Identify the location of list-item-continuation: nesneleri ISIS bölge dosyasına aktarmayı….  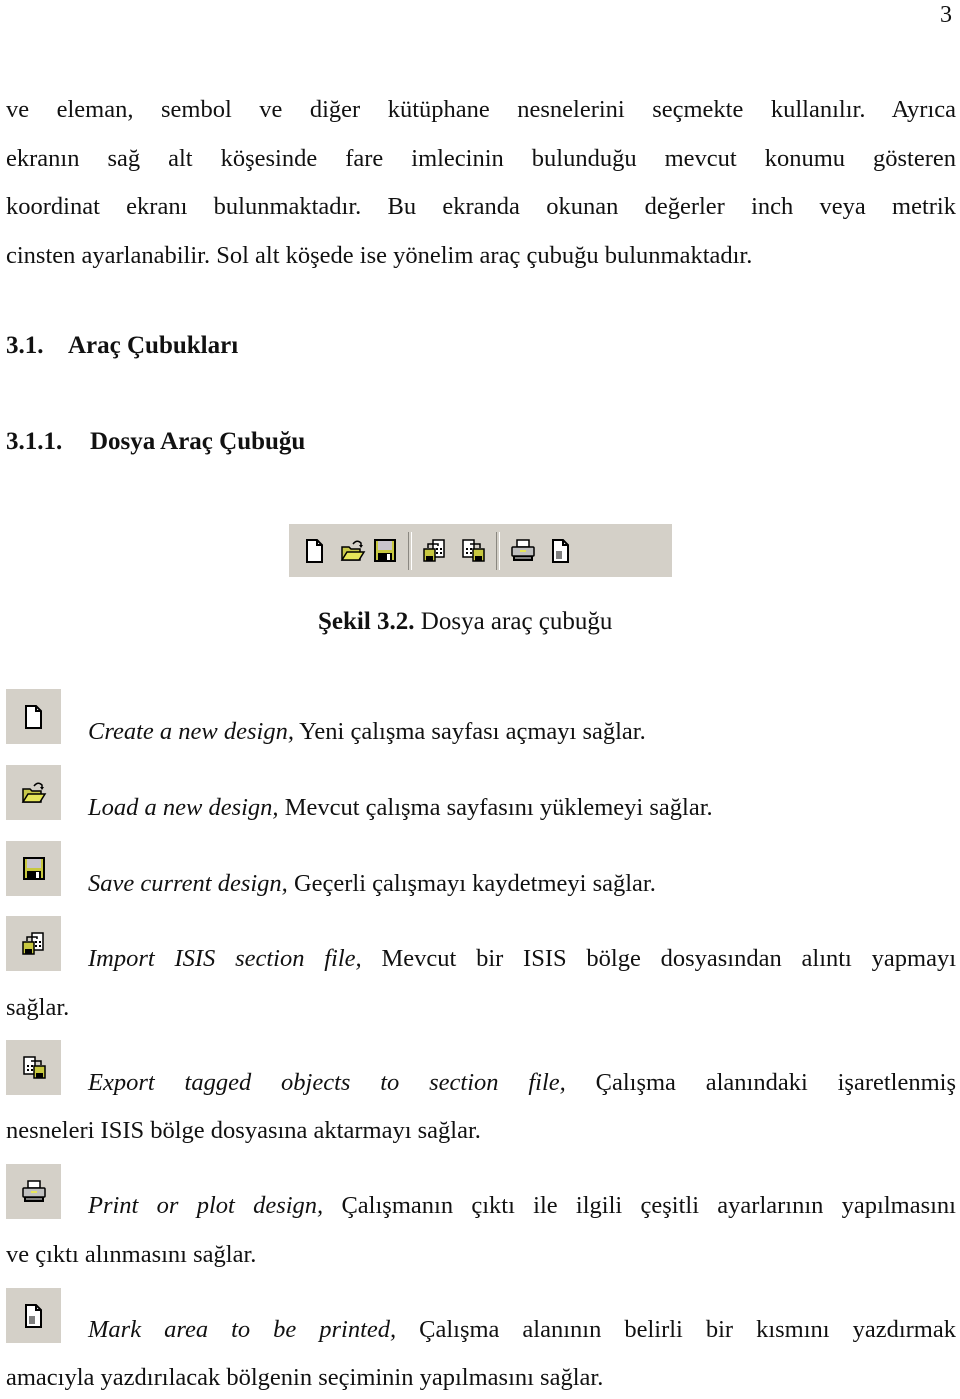
(243, 1130).